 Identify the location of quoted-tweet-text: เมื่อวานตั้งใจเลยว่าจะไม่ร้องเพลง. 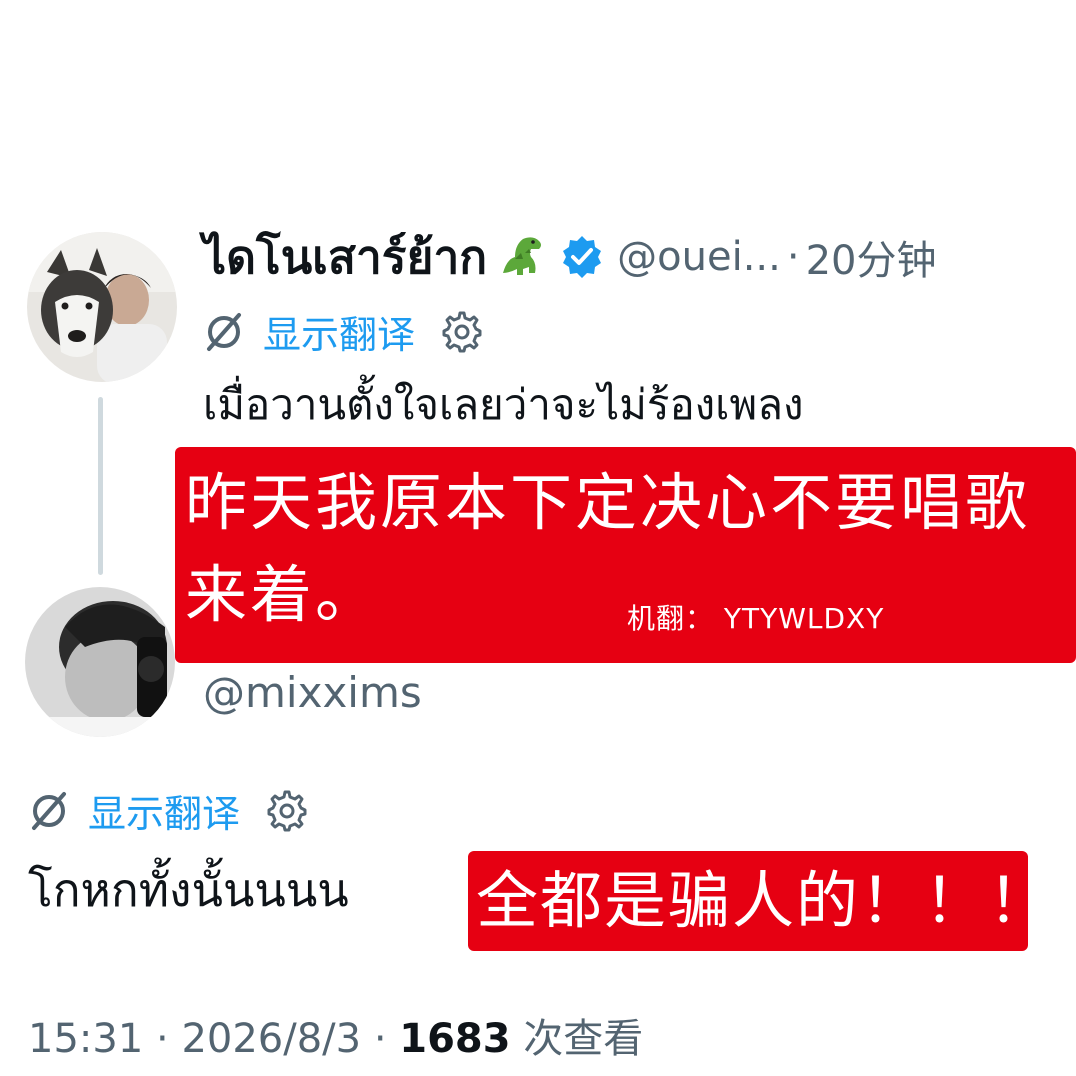
(503, 404).